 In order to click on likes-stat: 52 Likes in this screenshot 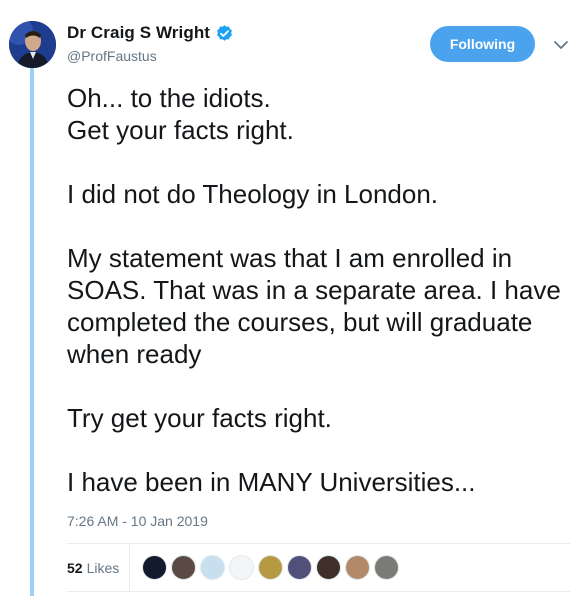, I will do `click(98, 567)`.